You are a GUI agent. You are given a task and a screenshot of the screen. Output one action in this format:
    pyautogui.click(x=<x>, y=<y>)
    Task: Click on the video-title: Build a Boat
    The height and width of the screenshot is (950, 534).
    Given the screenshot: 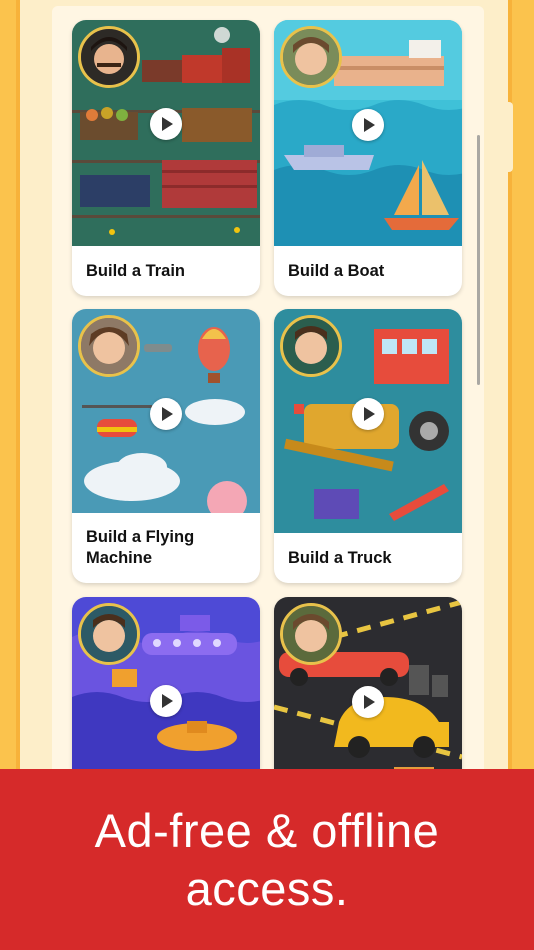 What is the action you would take?
    pyautogui.click(x=336, y=270)
    